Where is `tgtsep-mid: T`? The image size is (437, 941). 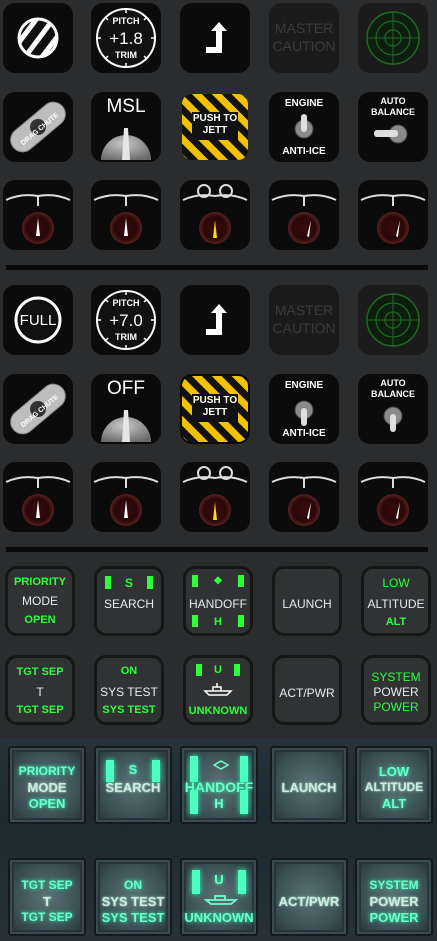 tgtsep-mid: T is located at coordinates (40, 692).